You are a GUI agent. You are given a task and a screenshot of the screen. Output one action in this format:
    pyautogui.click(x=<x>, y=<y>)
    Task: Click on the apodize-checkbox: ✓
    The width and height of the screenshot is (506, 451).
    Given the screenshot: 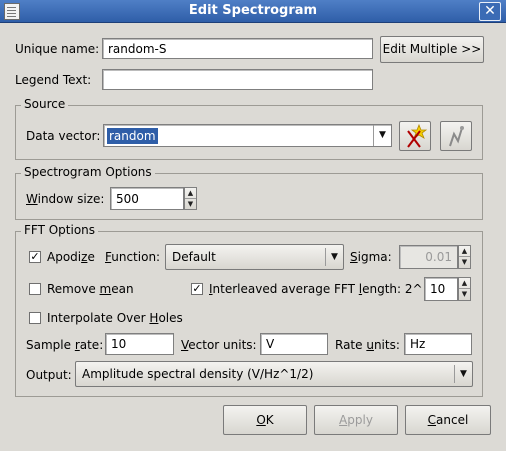 What is the action you would take?
    pyautogui.click(x=35, y=257)
    